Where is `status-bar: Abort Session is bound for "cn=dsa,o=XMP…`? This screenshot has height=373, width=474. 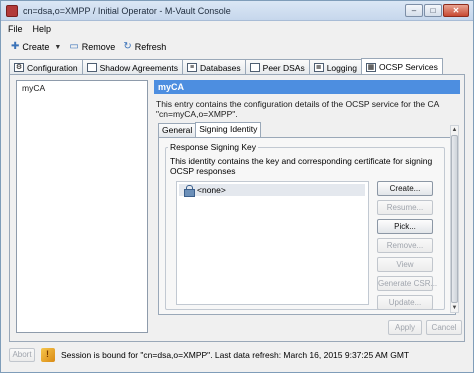 status-bar: Abort Session is bound for "cn=dsa,o=XMP… is located at coordinates (237, 355).